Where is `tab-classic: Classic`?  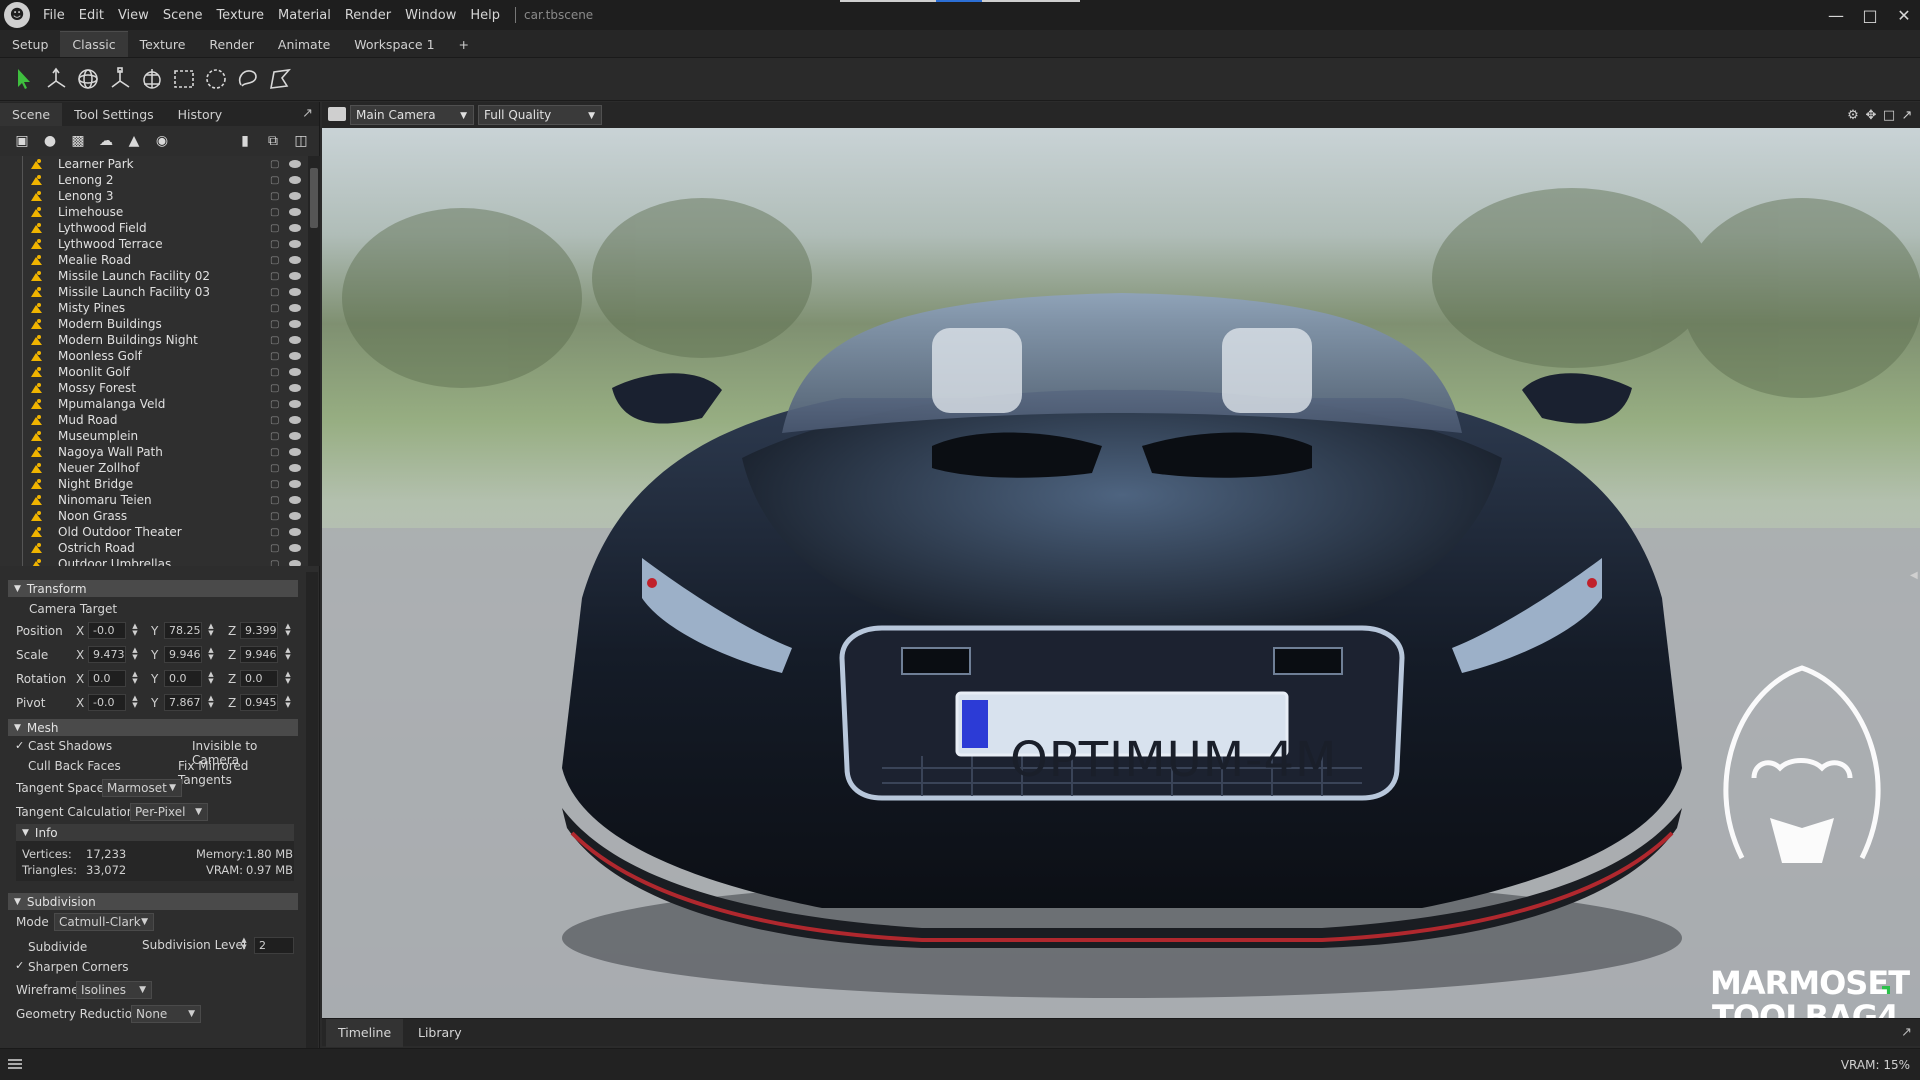
tab-classic: Classic is located at coordinates (94, 44).